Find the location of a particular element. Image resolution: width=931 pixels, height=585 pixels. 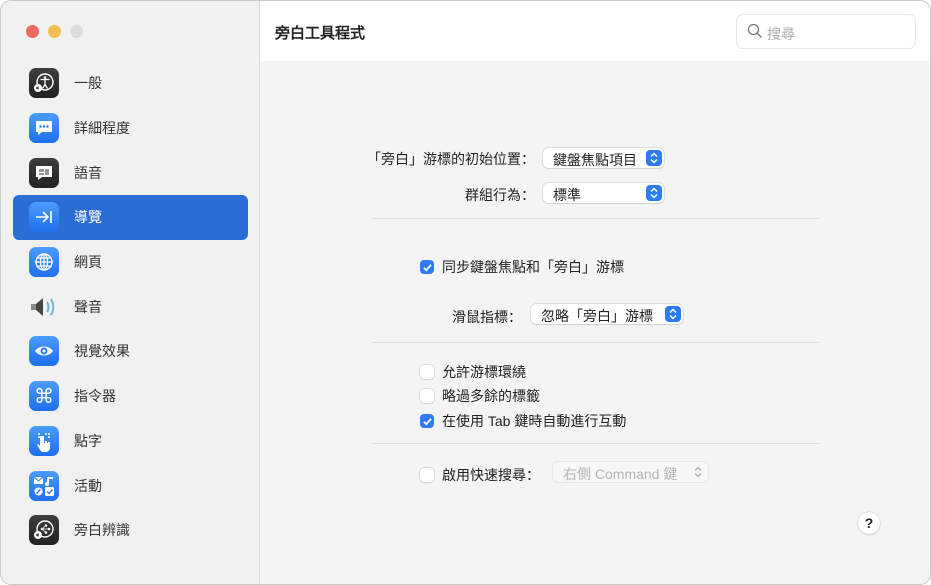

mouse-pointer-value: 忽略「旁白」游標 is located at coordinates (597, 316).